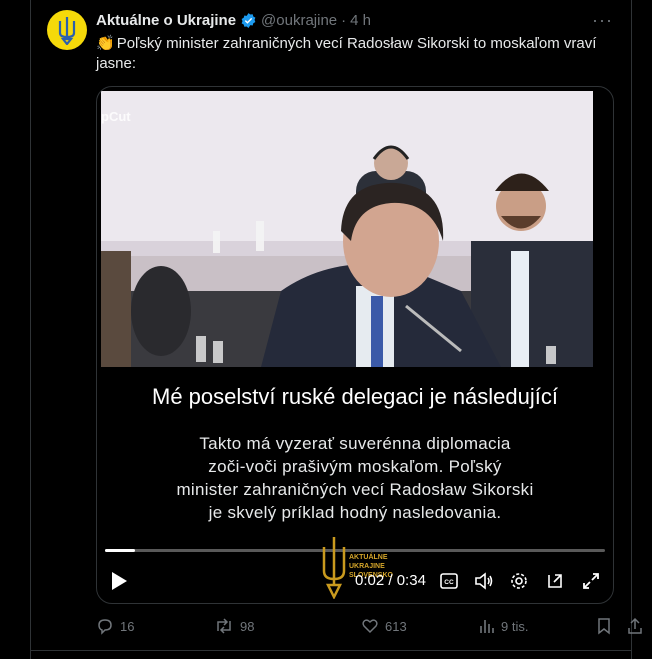 The width and height of the screenshot is (652, 659). Describe the element at coordinates (355, 443) in the screenshot. I see `caption-line: Takto má vyzerať suverénna diplomacia` at that location.